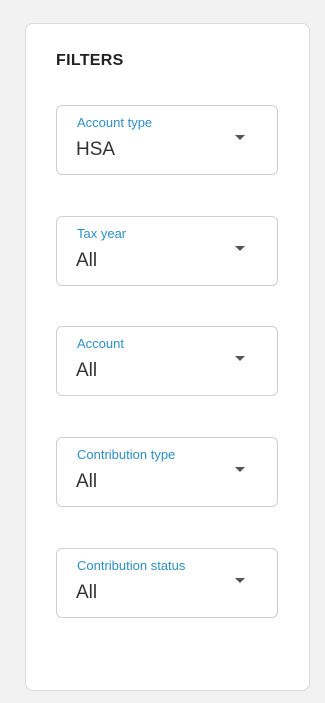 This screenshot has width=325, height=703. What do you see at coordinates (167, 583) in the screenshot?
I see `contribution-status-select: Contribution status All` at bounding box center [167, 583].